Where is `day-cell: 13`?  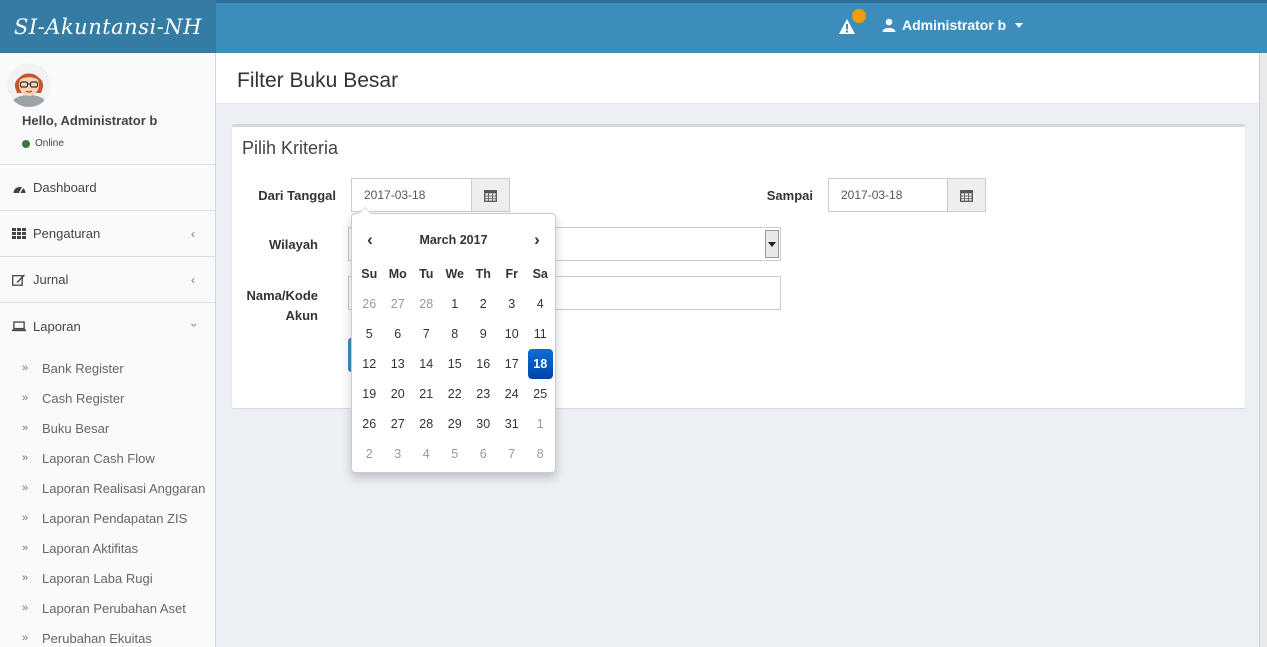 day-cell: 13 is located at coordinates (398, 364).